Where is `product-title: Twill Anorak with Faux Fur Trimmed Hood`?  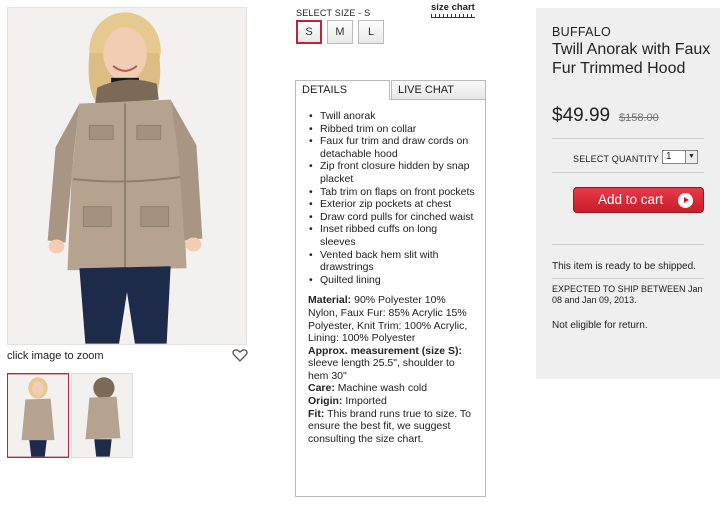 product-title: Twill Anorak with Faux Fur Trimmed Hood is located at coordinates (631, 59).